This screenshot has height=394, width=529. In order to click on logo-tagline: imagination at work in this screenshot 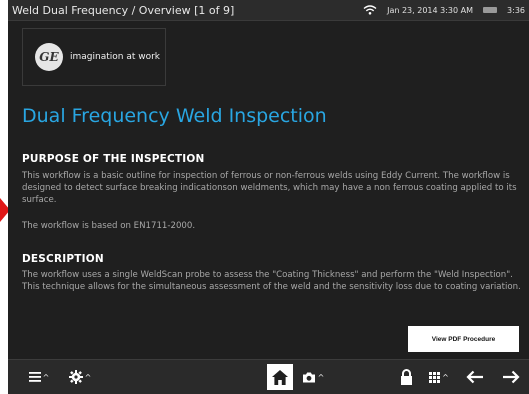, I will do `click(115, 57)`.